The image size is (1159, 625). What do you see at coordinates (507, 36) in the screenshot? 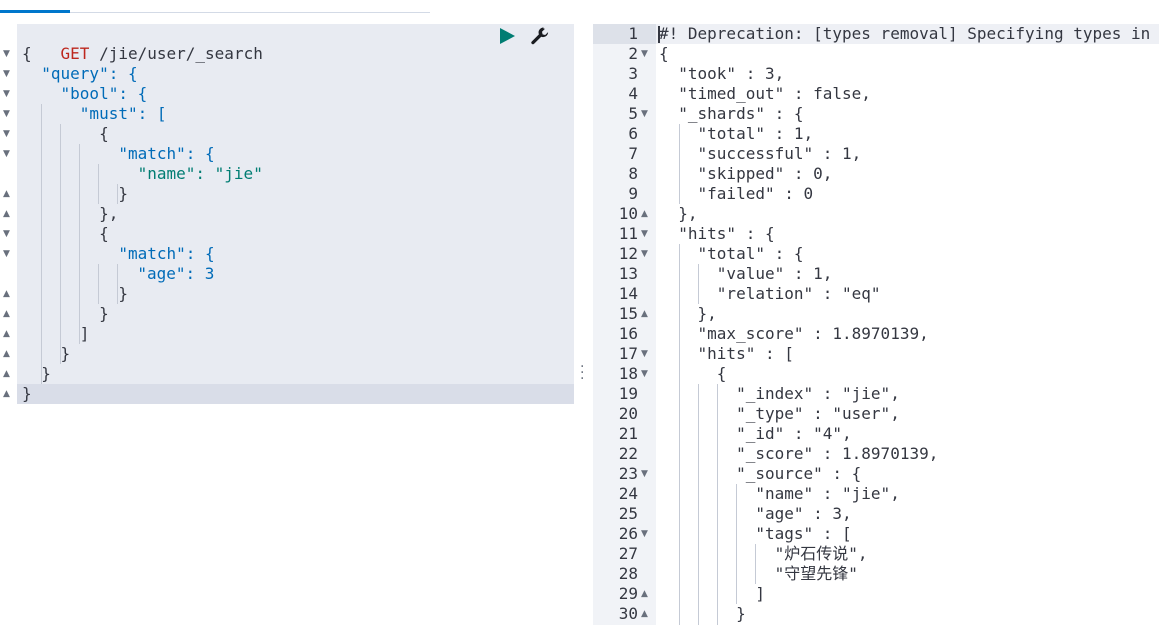
I see `play-icon` at bounding box center [507, 36].